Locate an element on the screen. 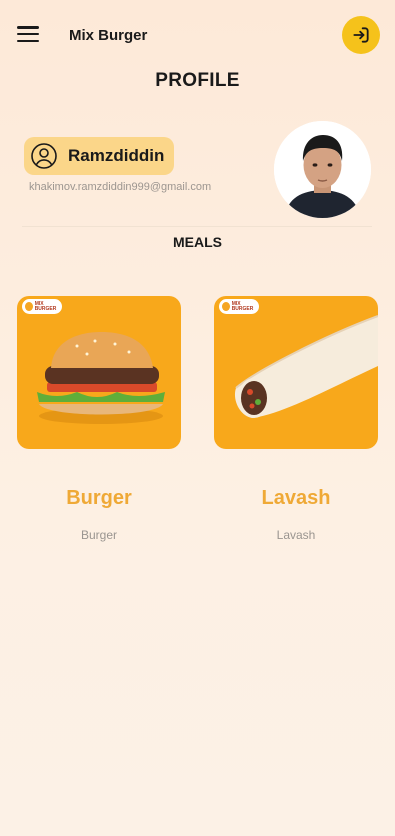 Image resolution: width=395 pixels, height=836 pixels. meal-card-lavash: MIX BURGER is located at coordinates (296, 372).